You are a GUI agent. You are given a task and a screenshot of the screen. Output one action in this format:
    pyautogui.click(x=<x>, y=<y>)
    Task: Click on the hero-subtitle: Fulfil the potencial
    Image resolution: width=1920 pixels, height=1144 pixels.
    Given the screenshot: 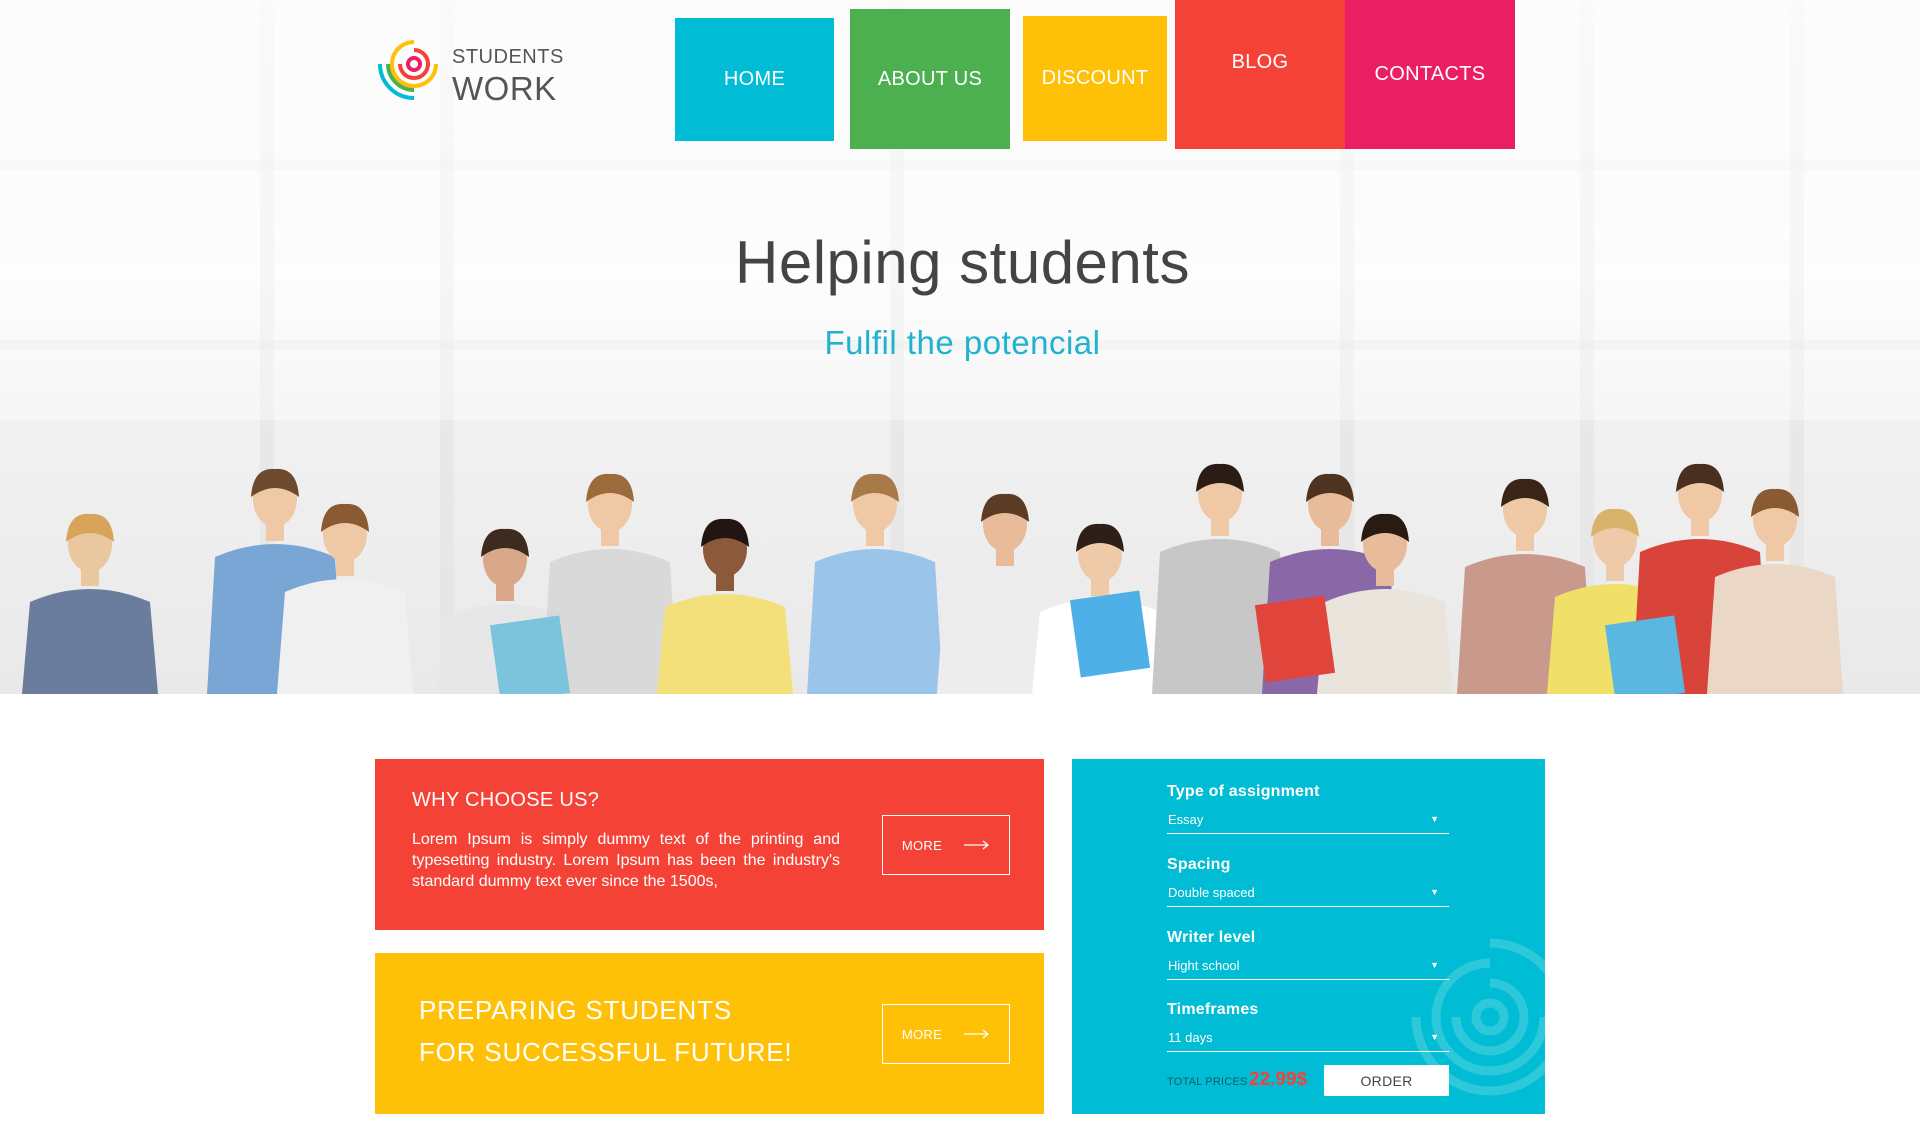 What is the action you would take?
    pyautogui.click(x=962, y=342)
    